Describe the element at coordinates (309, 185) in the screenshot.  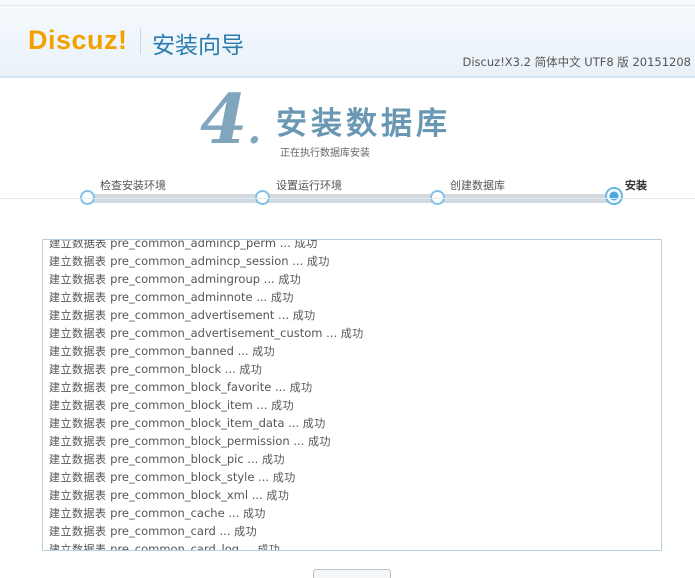
I see `step-label-set-env: 设置运行环境` at that location.